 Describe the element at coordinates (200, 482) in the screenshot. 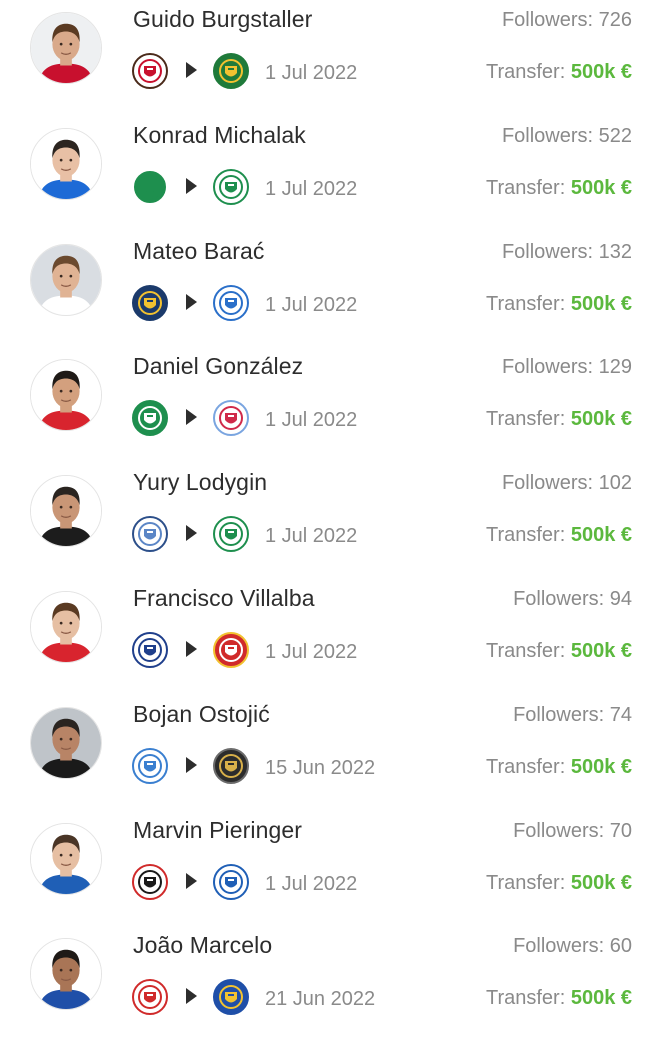

I see `player-name: Yury Lodygin` at that location.